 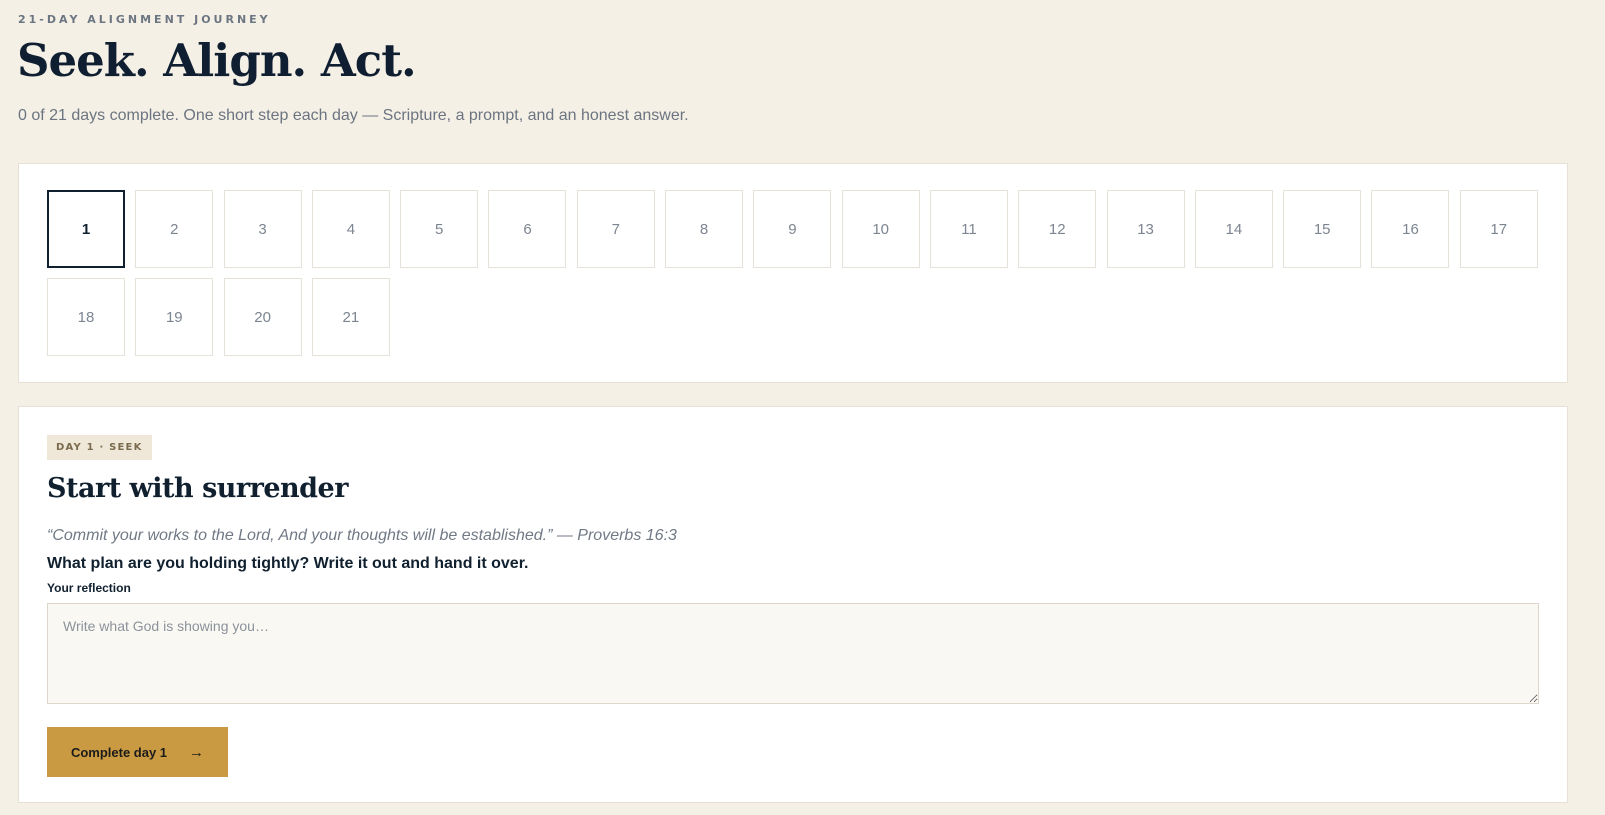 What do you see at coordinates (439, 229) in the screenshot?
I see `day-button-5: 5` at bounding box center [439, 229].